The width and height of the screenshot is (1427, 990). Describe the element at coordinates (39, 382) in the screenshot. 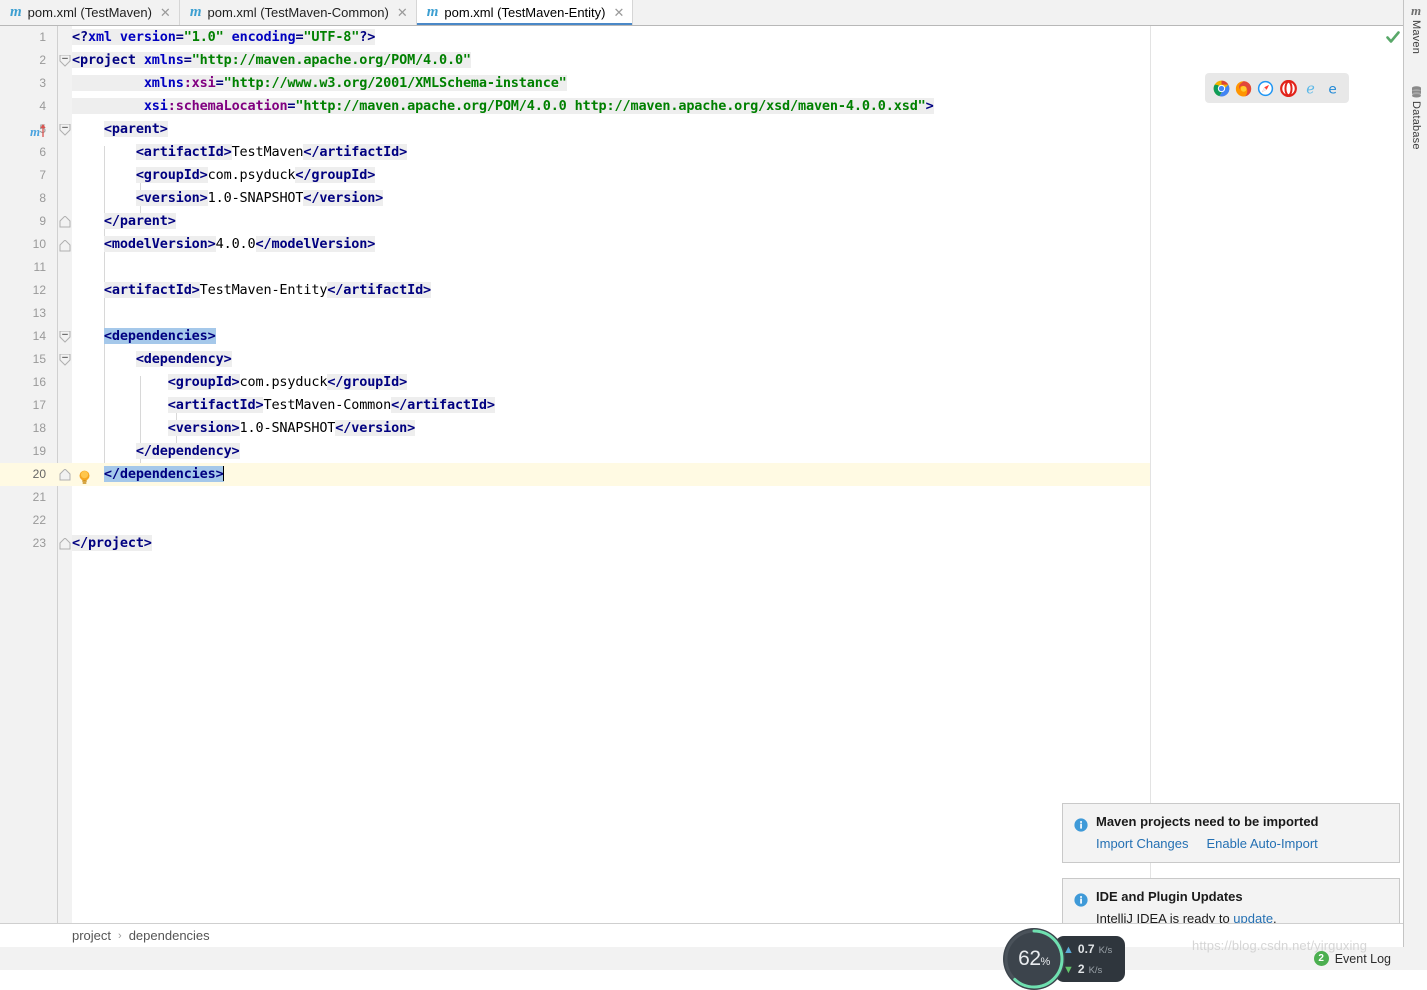

I see `line-number: 16` at that location.